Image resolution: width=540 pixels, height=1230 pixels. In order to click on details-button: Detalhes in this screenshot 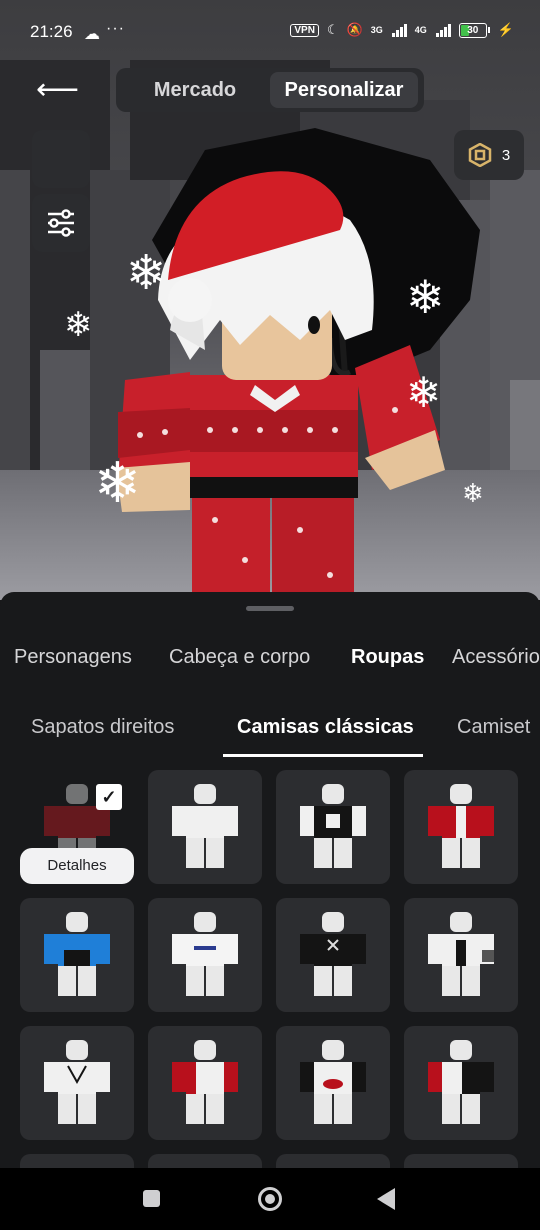, I will do `click(77, 866)`.